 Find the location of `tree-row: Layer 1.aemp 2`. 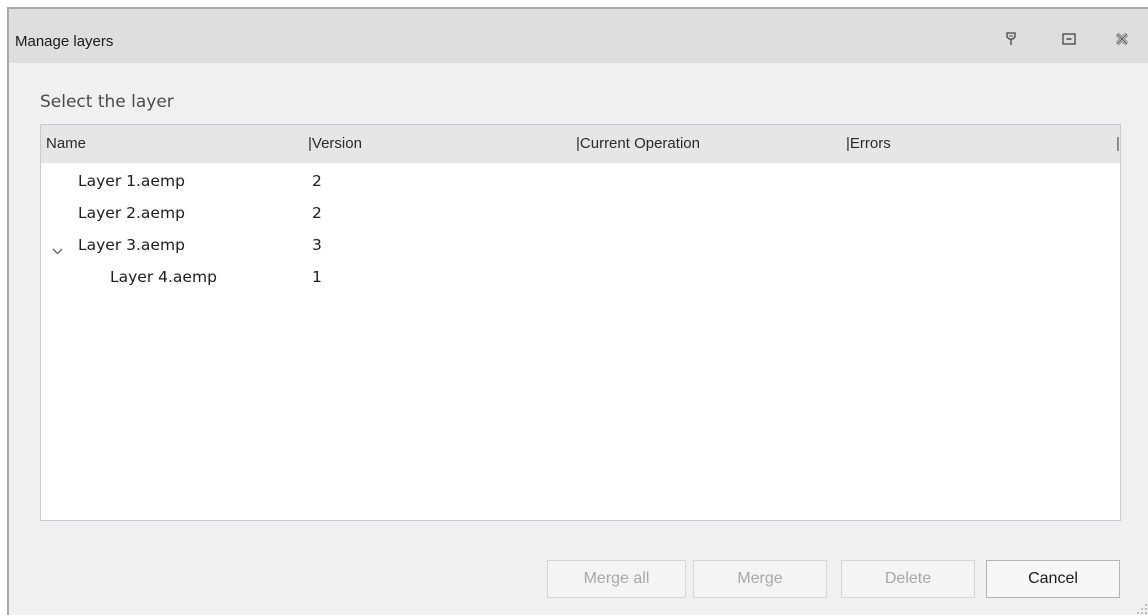

tree-row: Layer 1.aemp 2 is located at coordinates (580, 181).